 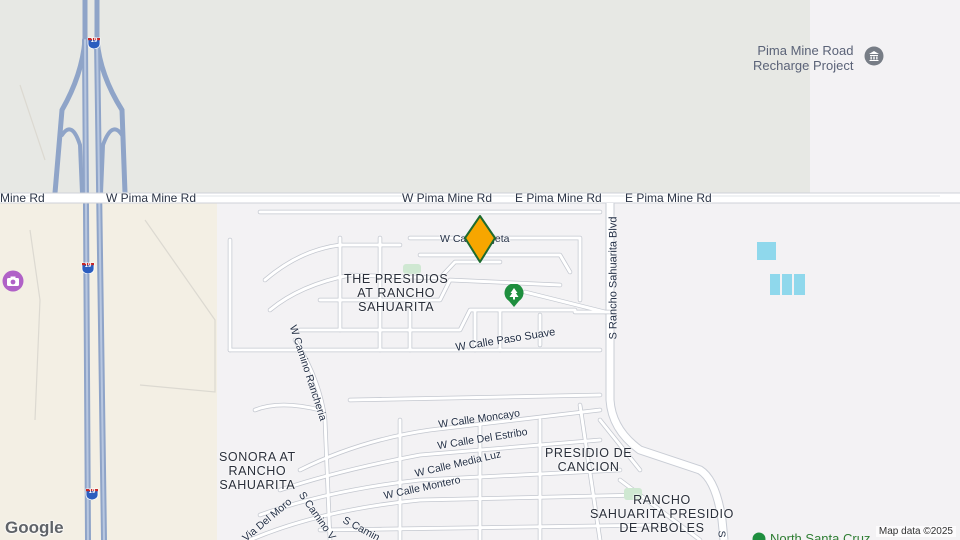 I want to click on neighborhood-label-presidios: THE PRESIDIOS AT RANCHO SAHUARITA, so click(x=396, y=293).